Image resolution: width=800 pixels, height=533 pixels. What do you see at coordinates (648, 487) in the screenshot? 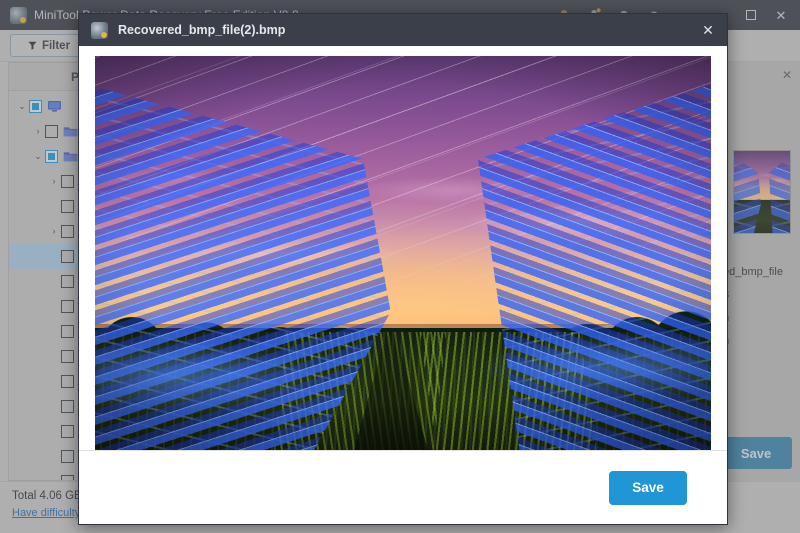
I see `save-button: Save` at bounding box center [648, 487].